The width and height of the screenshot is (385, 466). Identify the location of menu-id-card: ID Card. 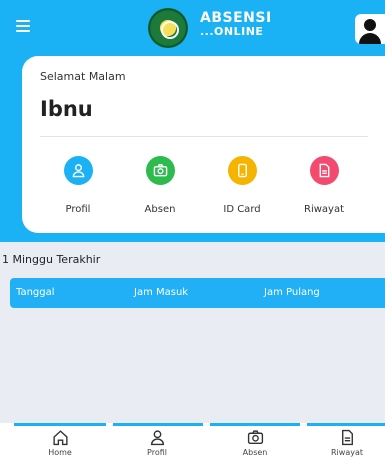
(242, 185).